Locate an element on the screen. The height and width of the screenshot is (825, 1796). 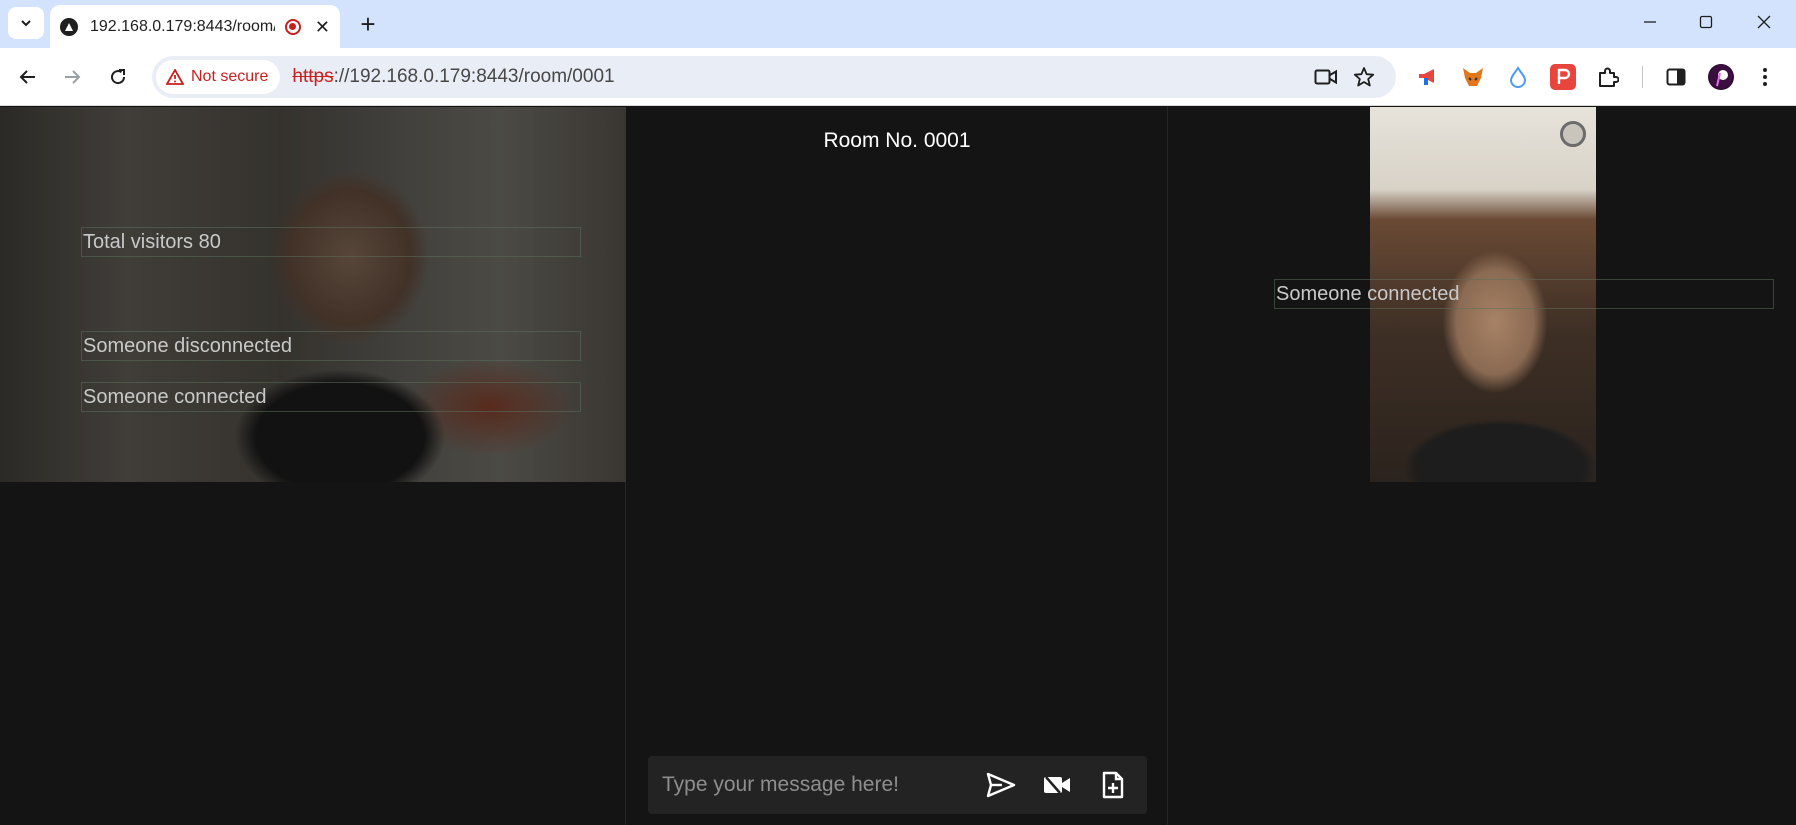
side-panel-button is located at coordinates (1676, 77).